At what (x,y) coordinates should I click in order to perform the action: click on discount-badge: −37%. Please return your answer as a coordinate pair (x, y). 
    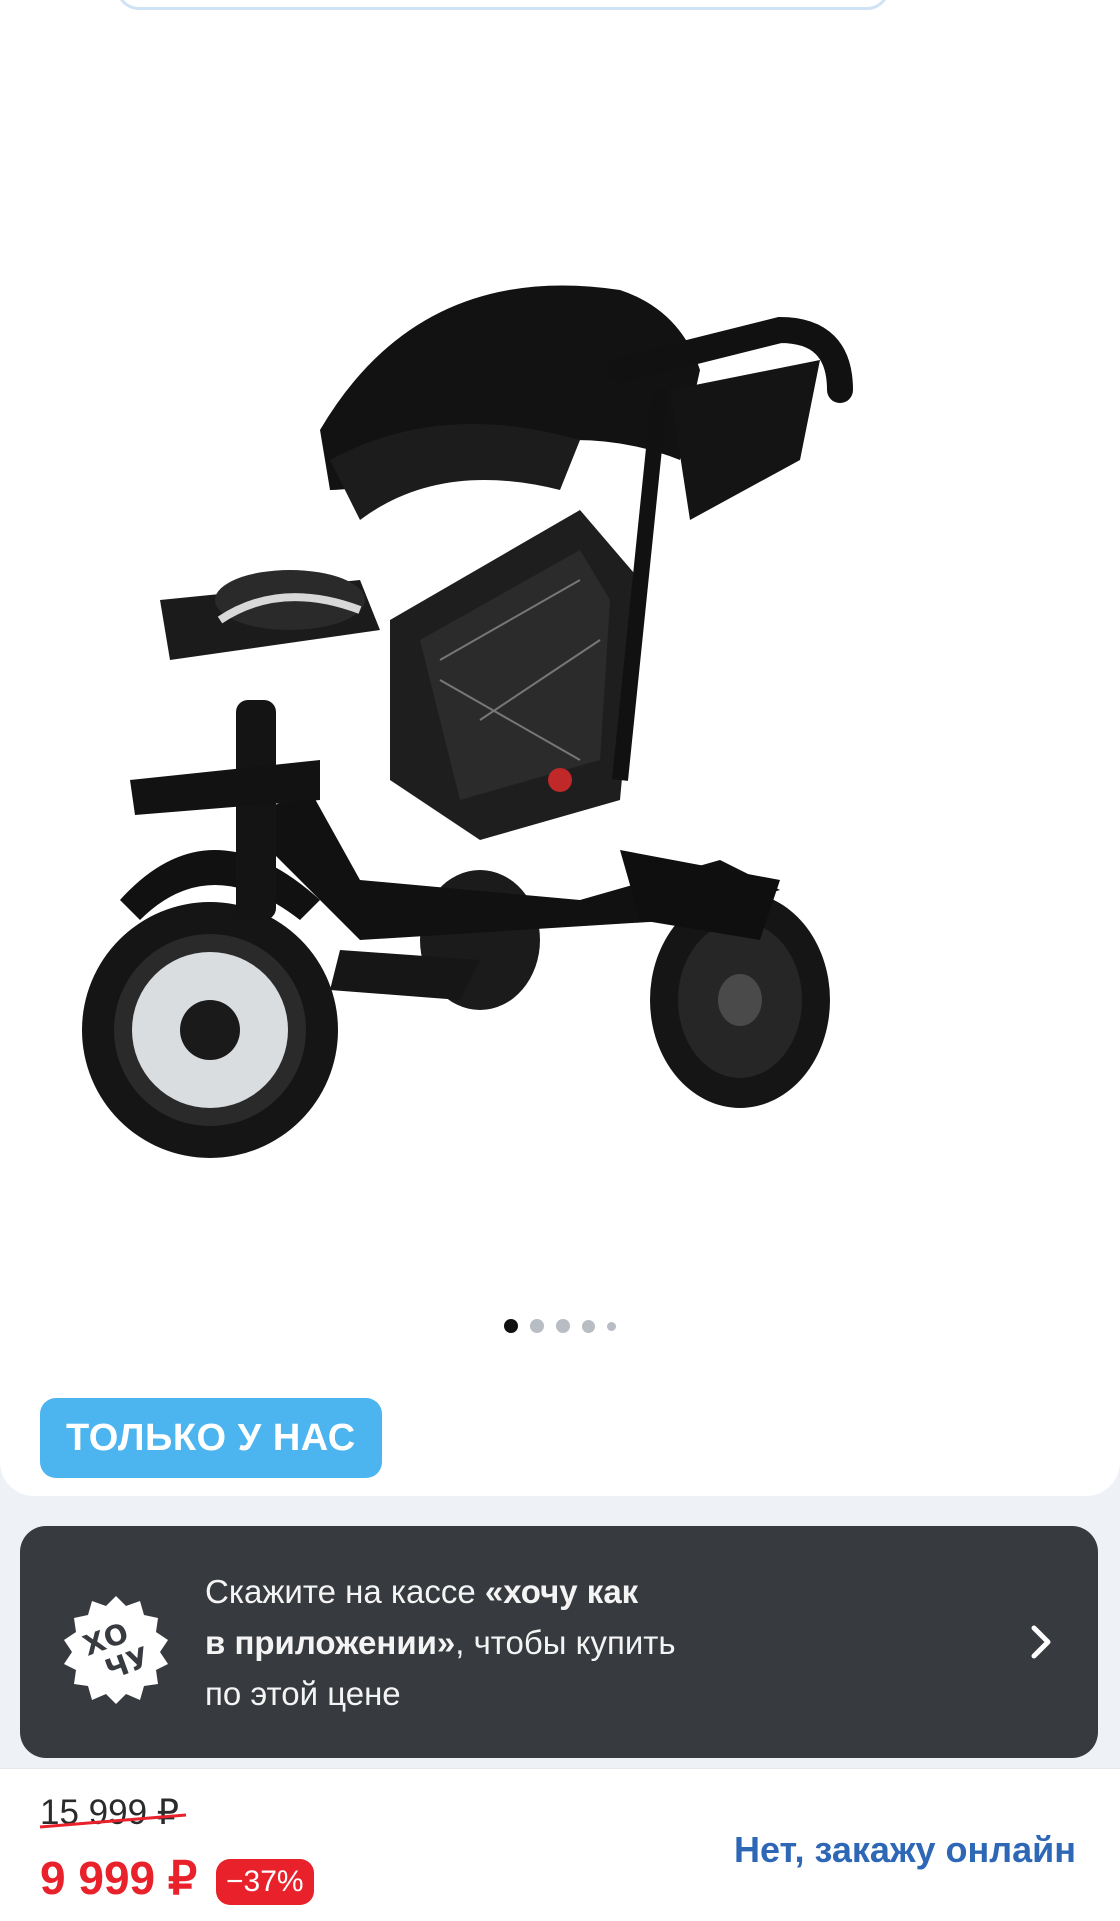
    Looking at the image, I should click on (265, 1882).